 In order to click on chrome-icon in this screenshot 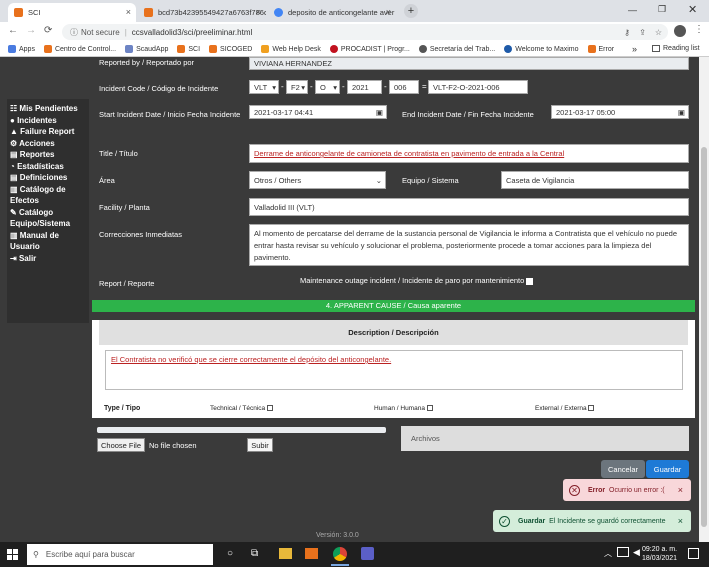, I will do `click(340, 554)`.